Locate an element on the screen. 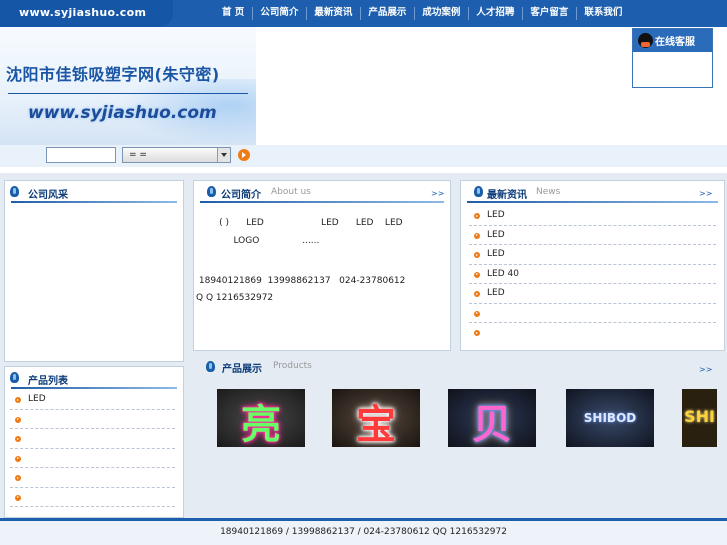  nav-item-cases: 成功案例 is located at coordinates (441, 13).